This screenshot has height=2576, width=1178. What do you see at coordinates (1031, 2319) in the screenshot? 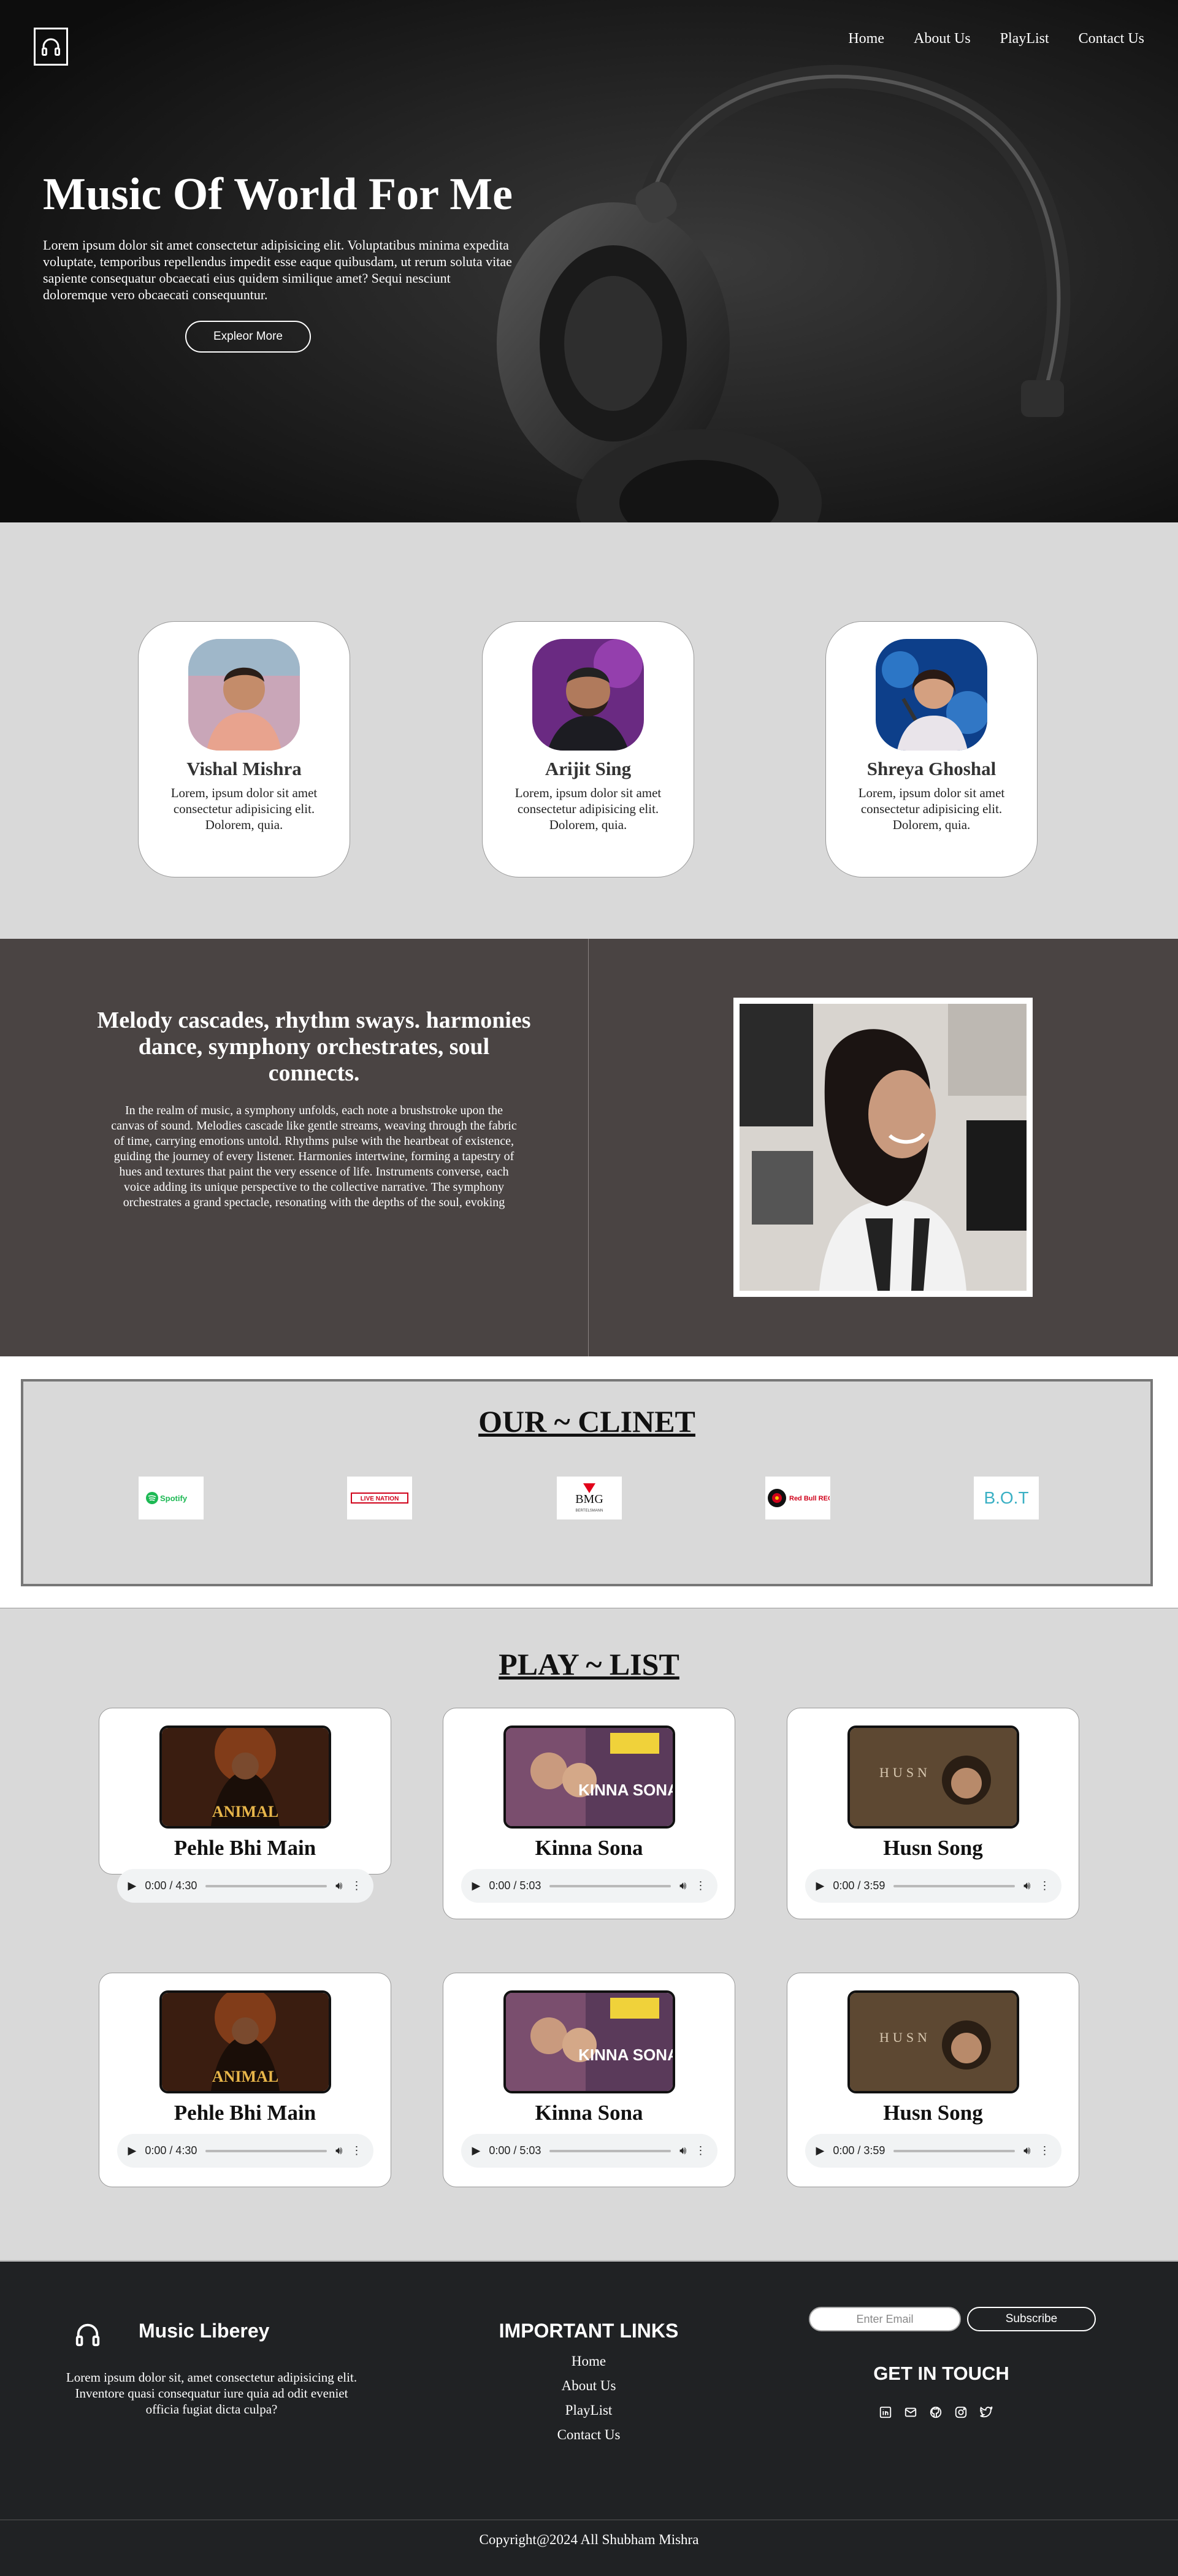
I see `subscribe-button: Subscribe` at bounding box center [1031, 2319].